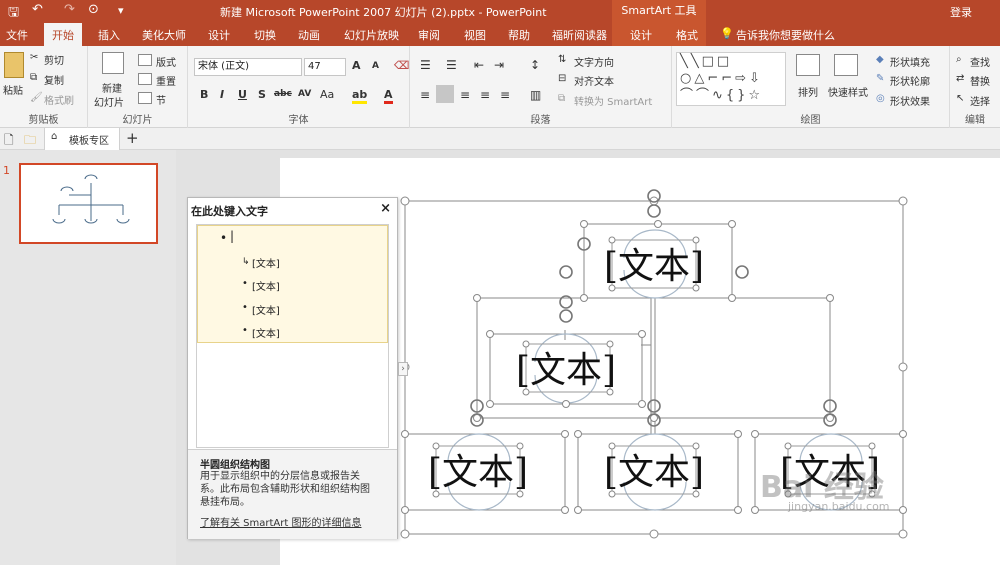  I want to click on text-pane-title: 在此处键入文字, so click(229, 211).